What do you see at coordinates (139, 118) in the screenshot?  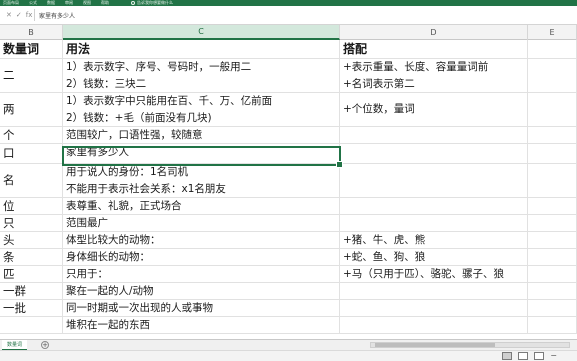 I see `usage-line: 2）钱数：+毛（前面没有几块)` at bounding box center [139, 118].